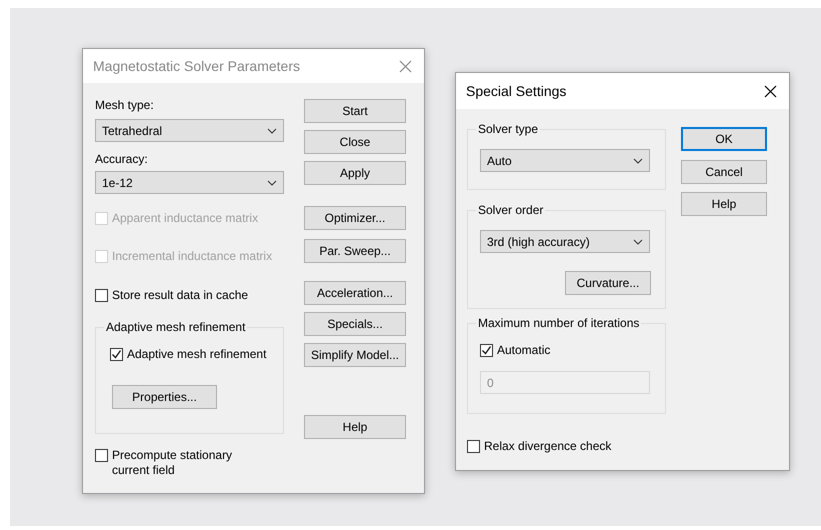 The width and height of the screenshot is (821, 530). Describe the element at coordinates (185, 218) in the screenshot. I see `checkbox-label: Apparent inductance matrix` at that location.